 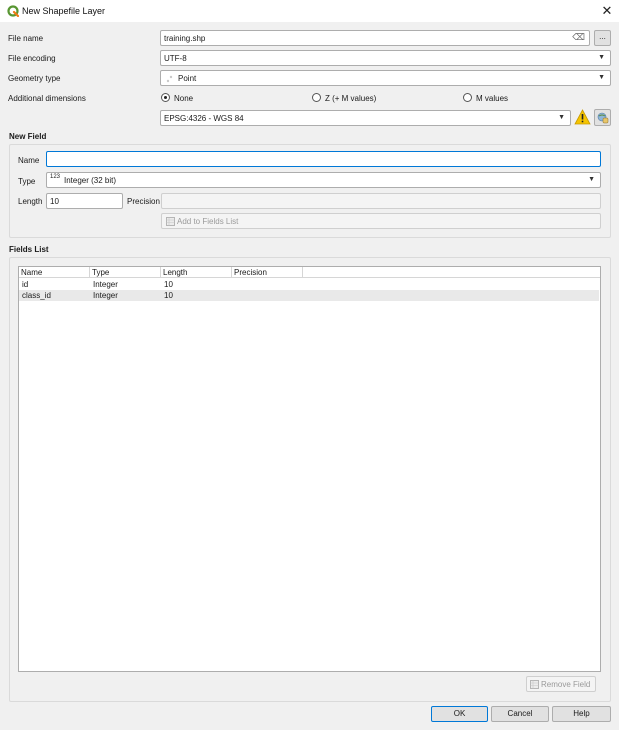 What do you see at coordinates (34, 78) in the screenshot?
I see `geometry-type-label: Geometry type` at bounding box center [34, 78].